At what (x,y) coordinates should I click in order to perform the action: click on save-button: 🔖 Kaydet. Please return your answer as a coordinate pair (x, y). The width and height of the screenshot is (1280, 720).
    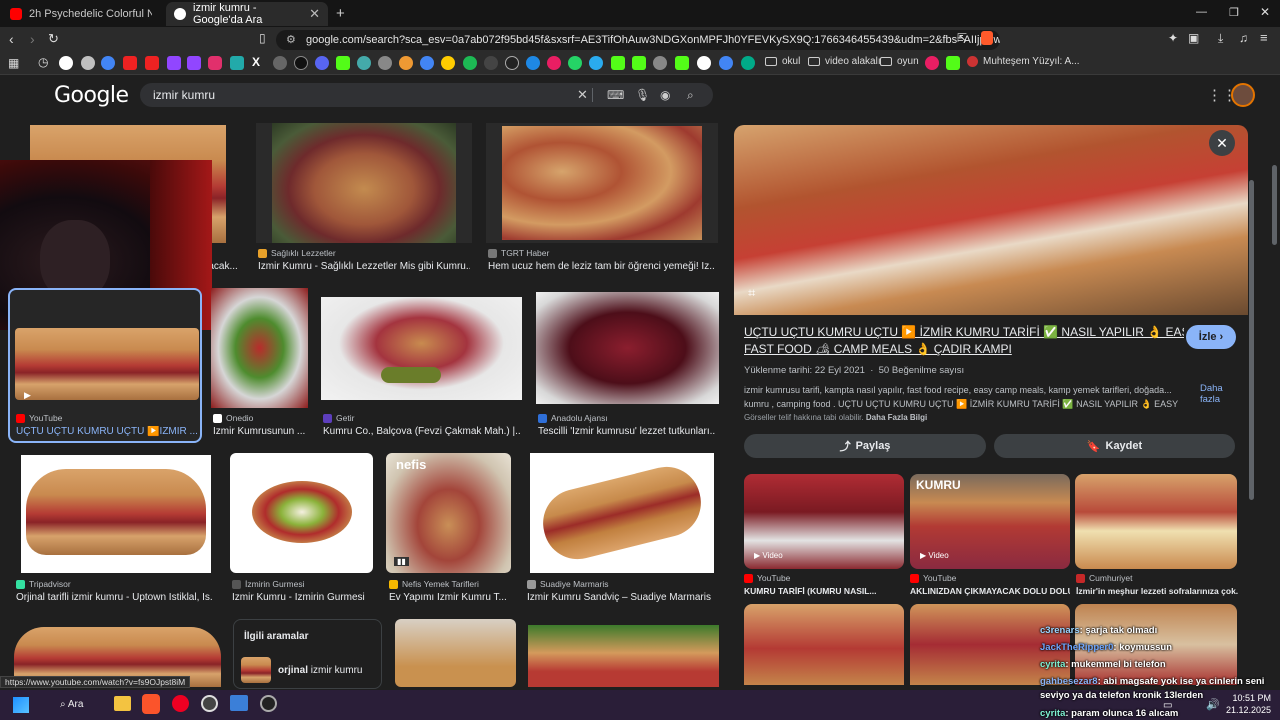
    Looking at the image, I should click on (1114, 446).